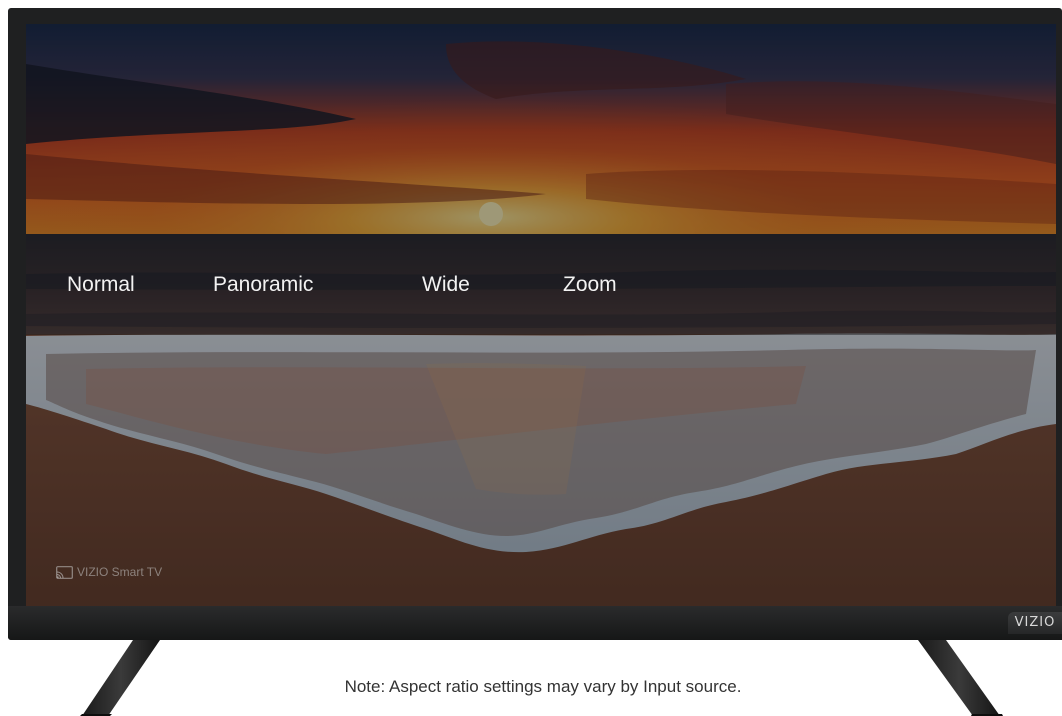 The height and width of the screenshot is (716, 1062). I want to click on cast-icon, so click(64, 572).